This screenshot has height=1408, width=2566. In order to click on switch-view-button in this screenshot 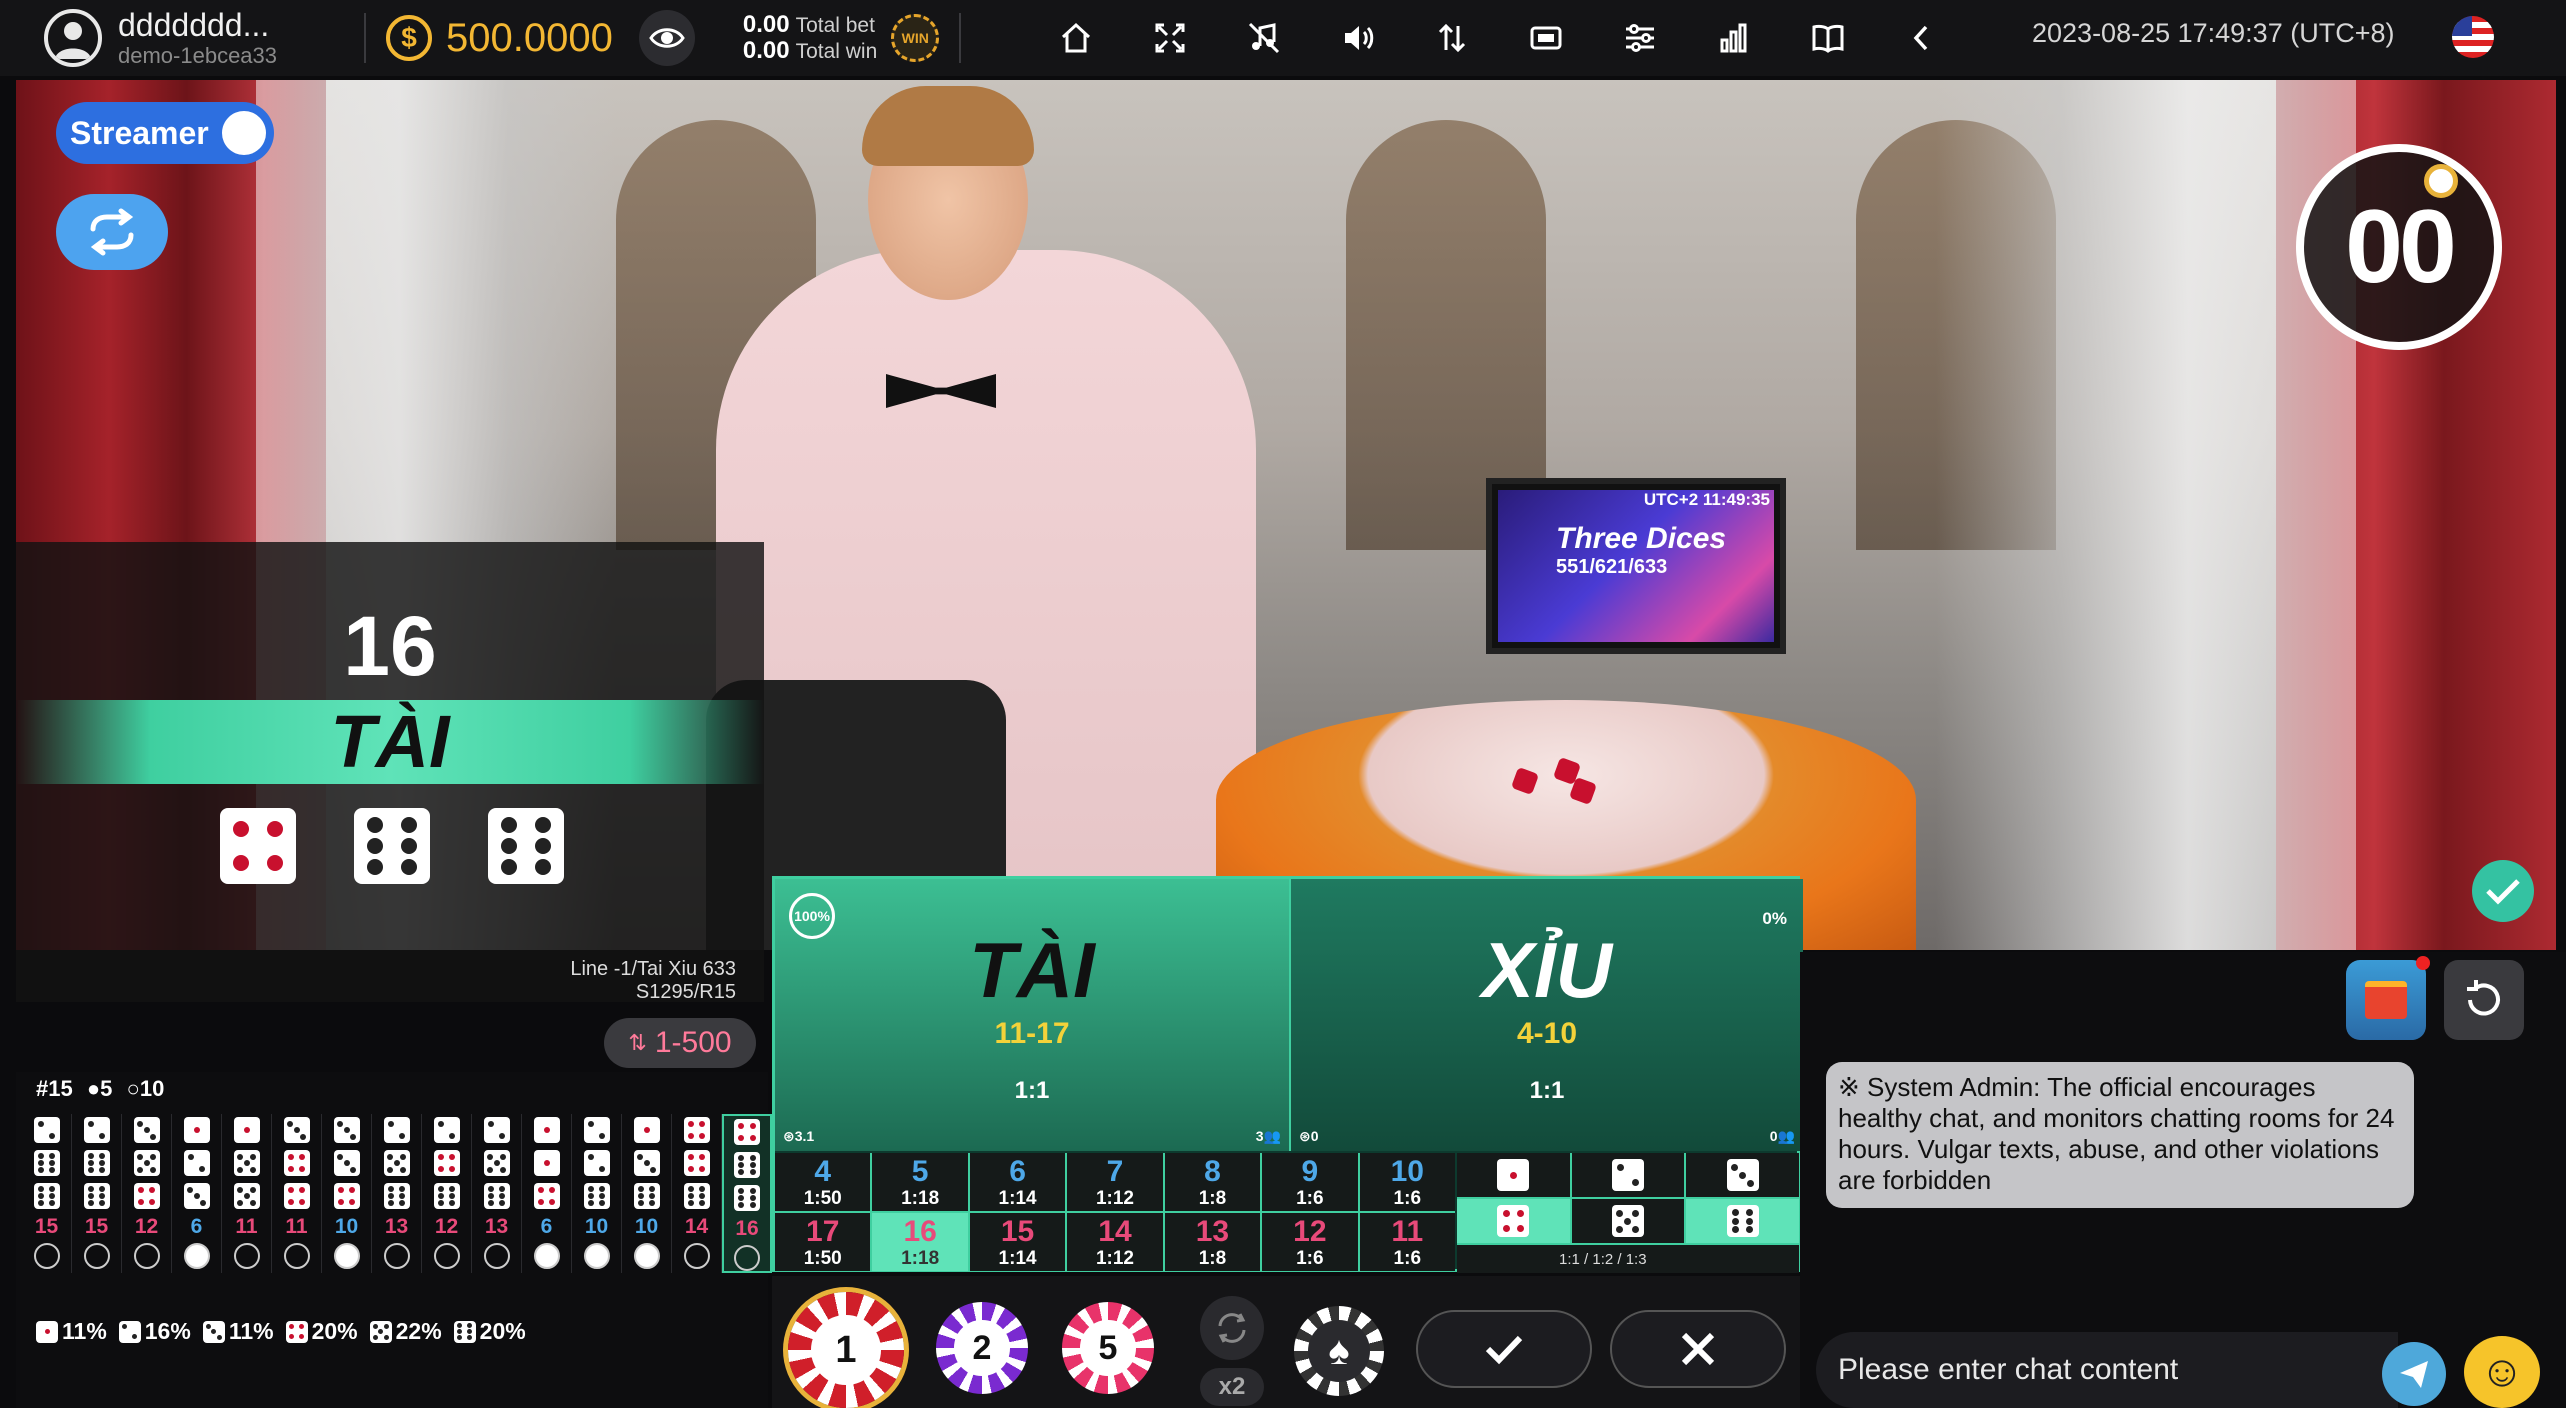, I will do `click(112, 232)`.